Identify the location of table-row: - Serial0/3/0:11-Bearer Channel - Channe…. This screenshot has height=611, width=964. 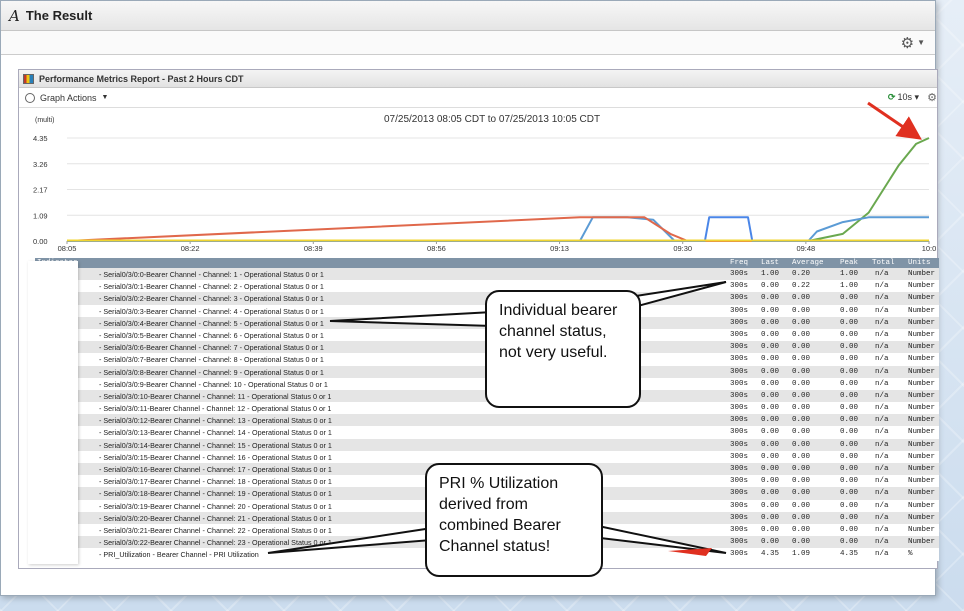
(487, 408).